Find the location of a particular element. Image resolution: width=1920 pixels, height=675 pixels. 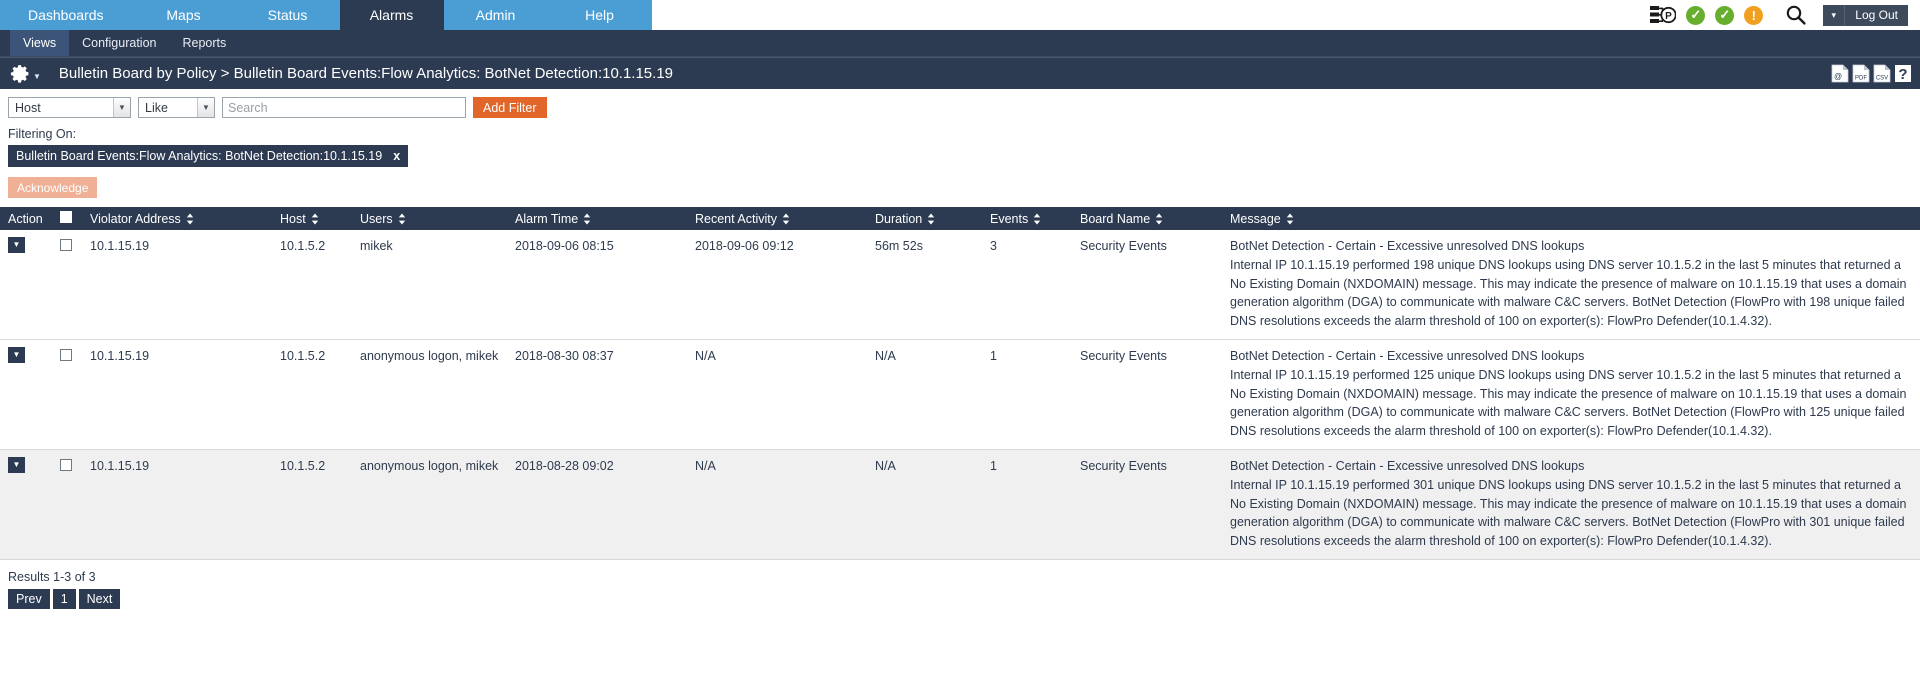

nav-label: Help is located at coordinates (599, 15).